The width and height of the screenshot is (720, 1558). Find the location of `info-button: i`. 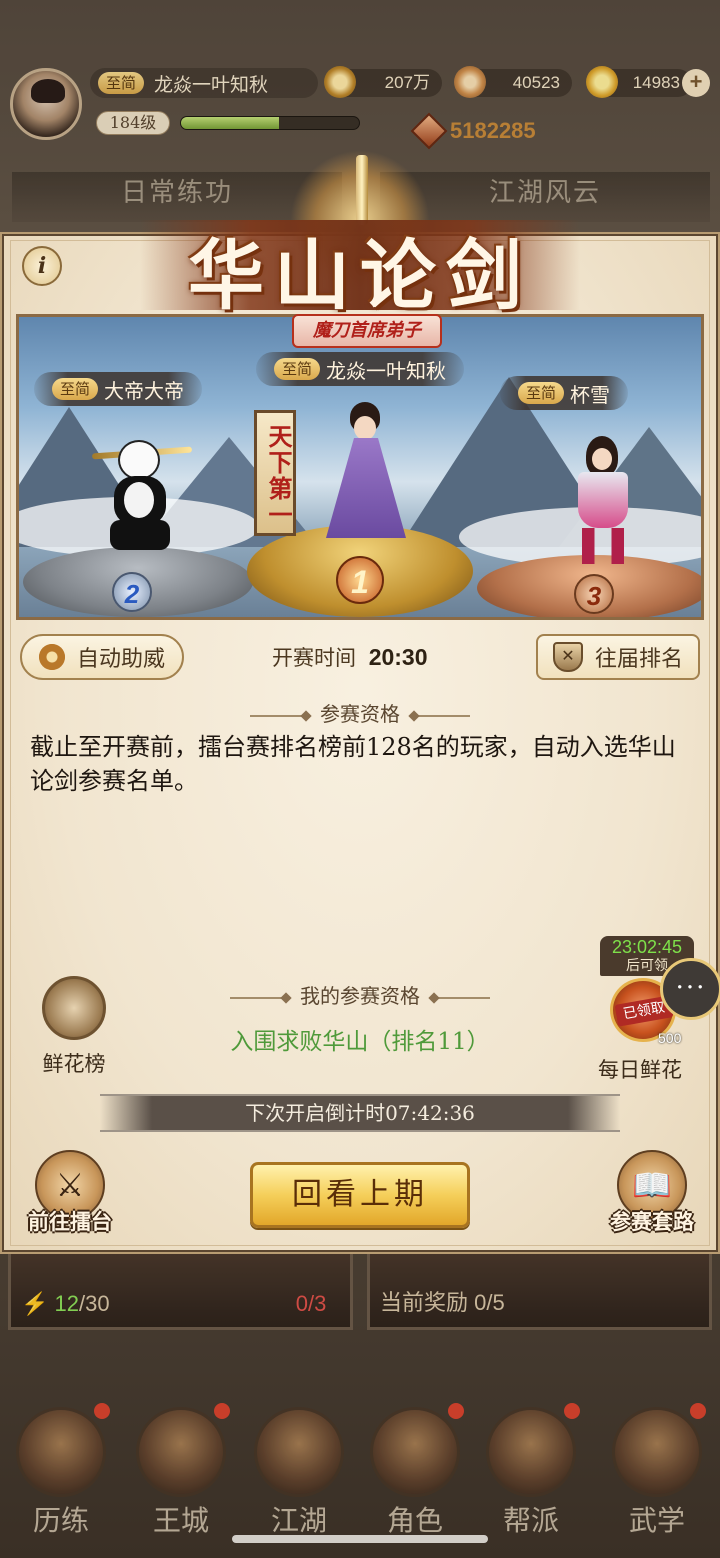

info-button: i is located at coordinates (42, 266).